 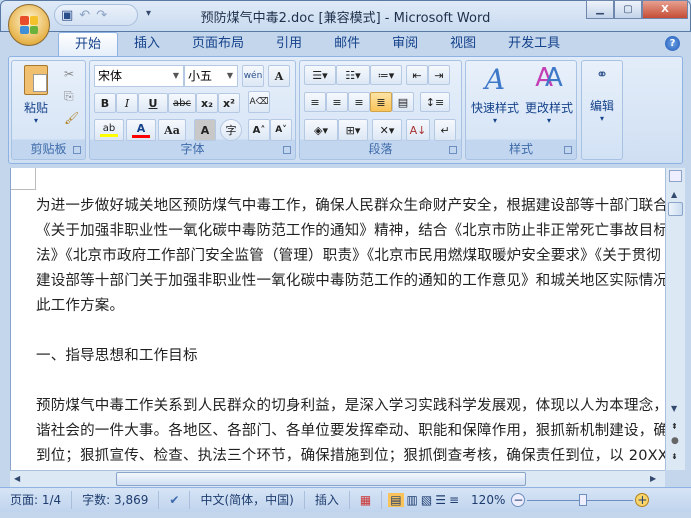 What do you see at coordinates (315, 102) in the screenshot?
I see `align-left-button: ≡` at bounding box center [315, 102].